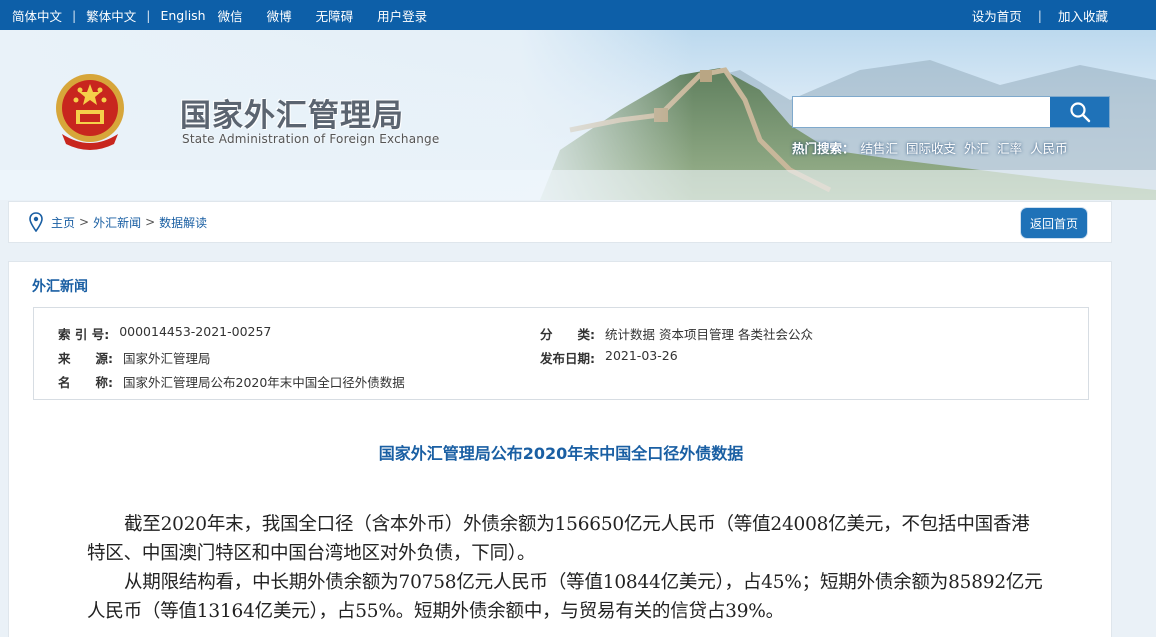  What do you see at coordinates (1049, 147) in the screenshot?
I see `hot-term-link: 人民币` at bounding box center [1049, 147].